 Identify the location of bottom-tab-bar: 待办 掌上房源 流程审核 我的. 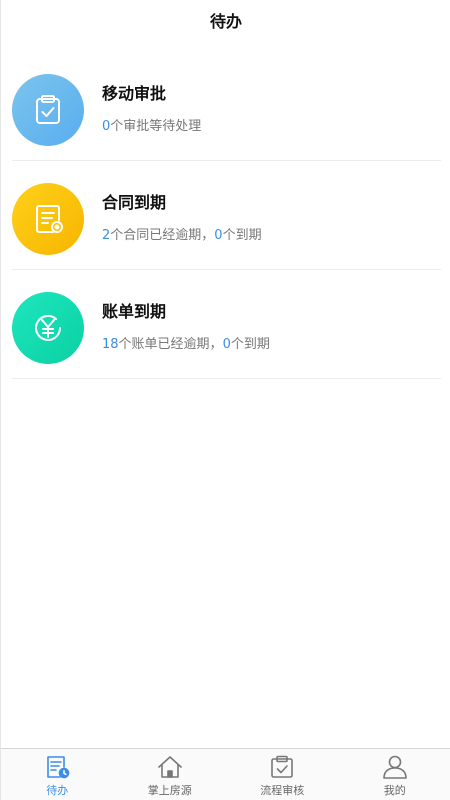
(225, 774).